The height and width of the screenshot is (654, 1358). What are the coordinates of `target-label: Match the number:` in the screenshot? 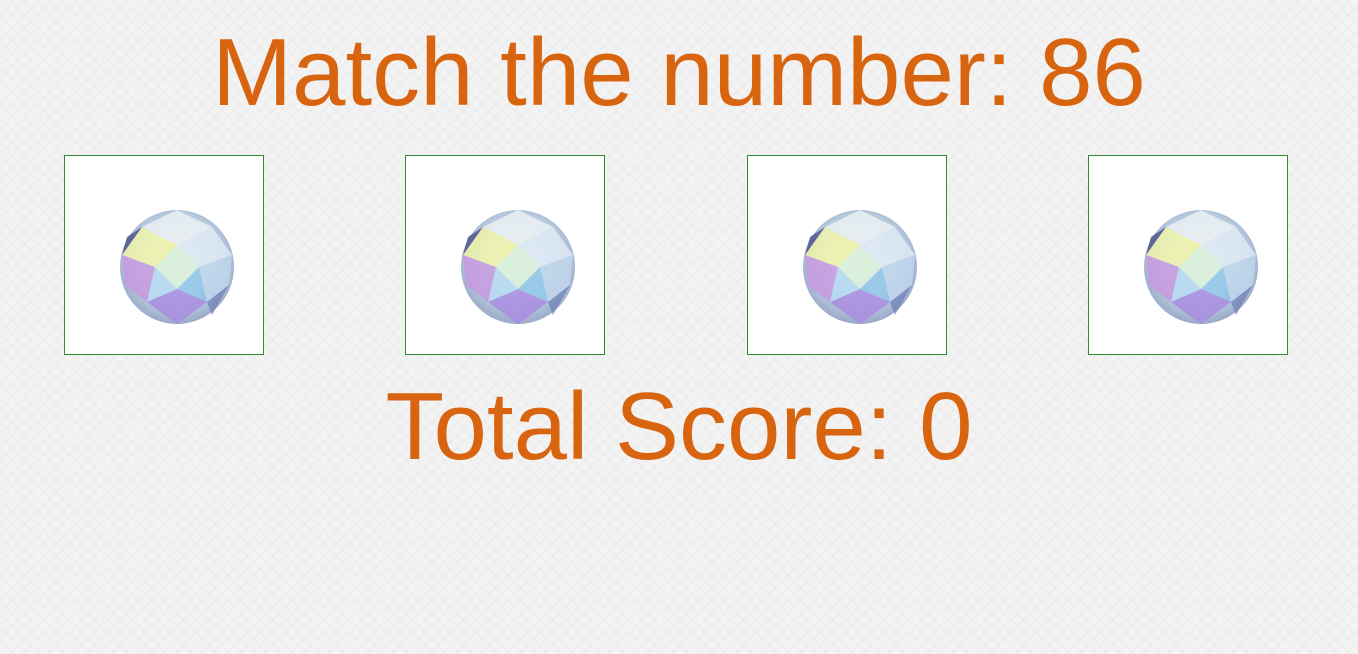 It's located at (612, 72).